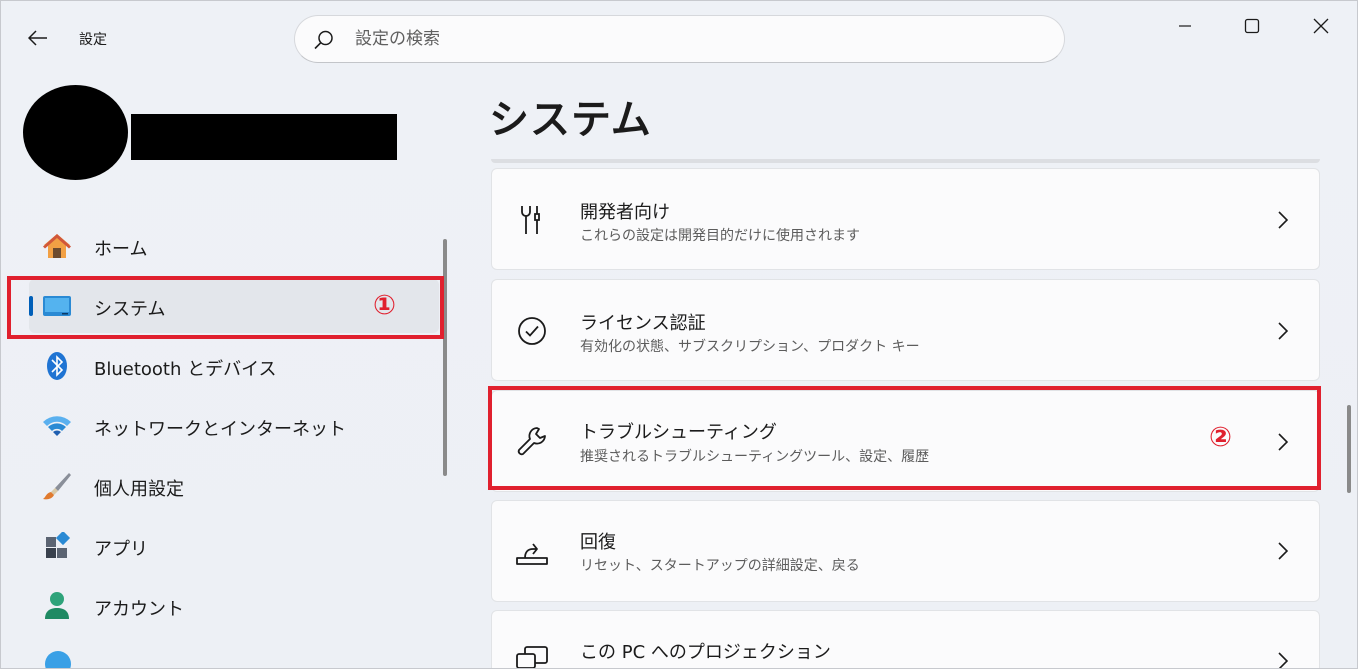 The width and height of the screenshot is (1358, 669). I want to click on minimize-icon, so click(1185, 26).